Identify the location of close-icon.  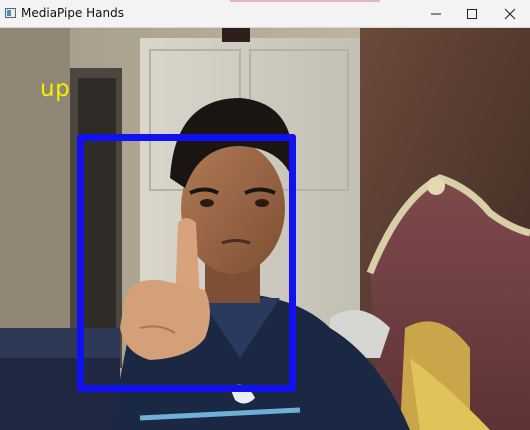
(510, 14).